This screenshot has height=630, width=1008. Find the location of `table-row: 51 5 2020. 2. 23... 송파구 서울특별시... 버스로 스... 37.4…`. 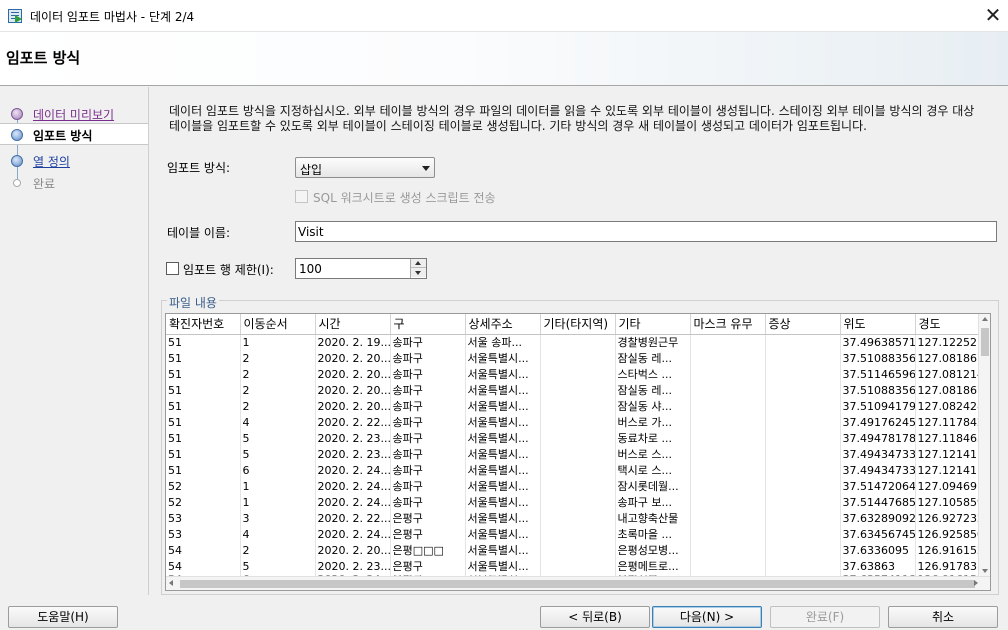

table-row: 51 5 2020. 2. 23... 송파구 서울특별시... 버스로 스... 37.4… is located at coordinates (572, 454).